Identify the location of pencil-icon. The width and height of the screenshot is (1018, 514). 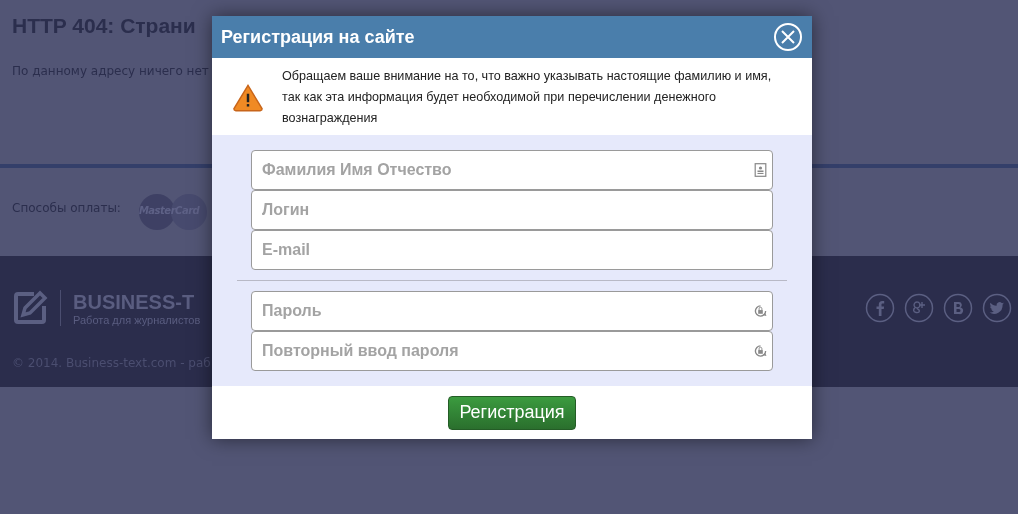
(30, 308).